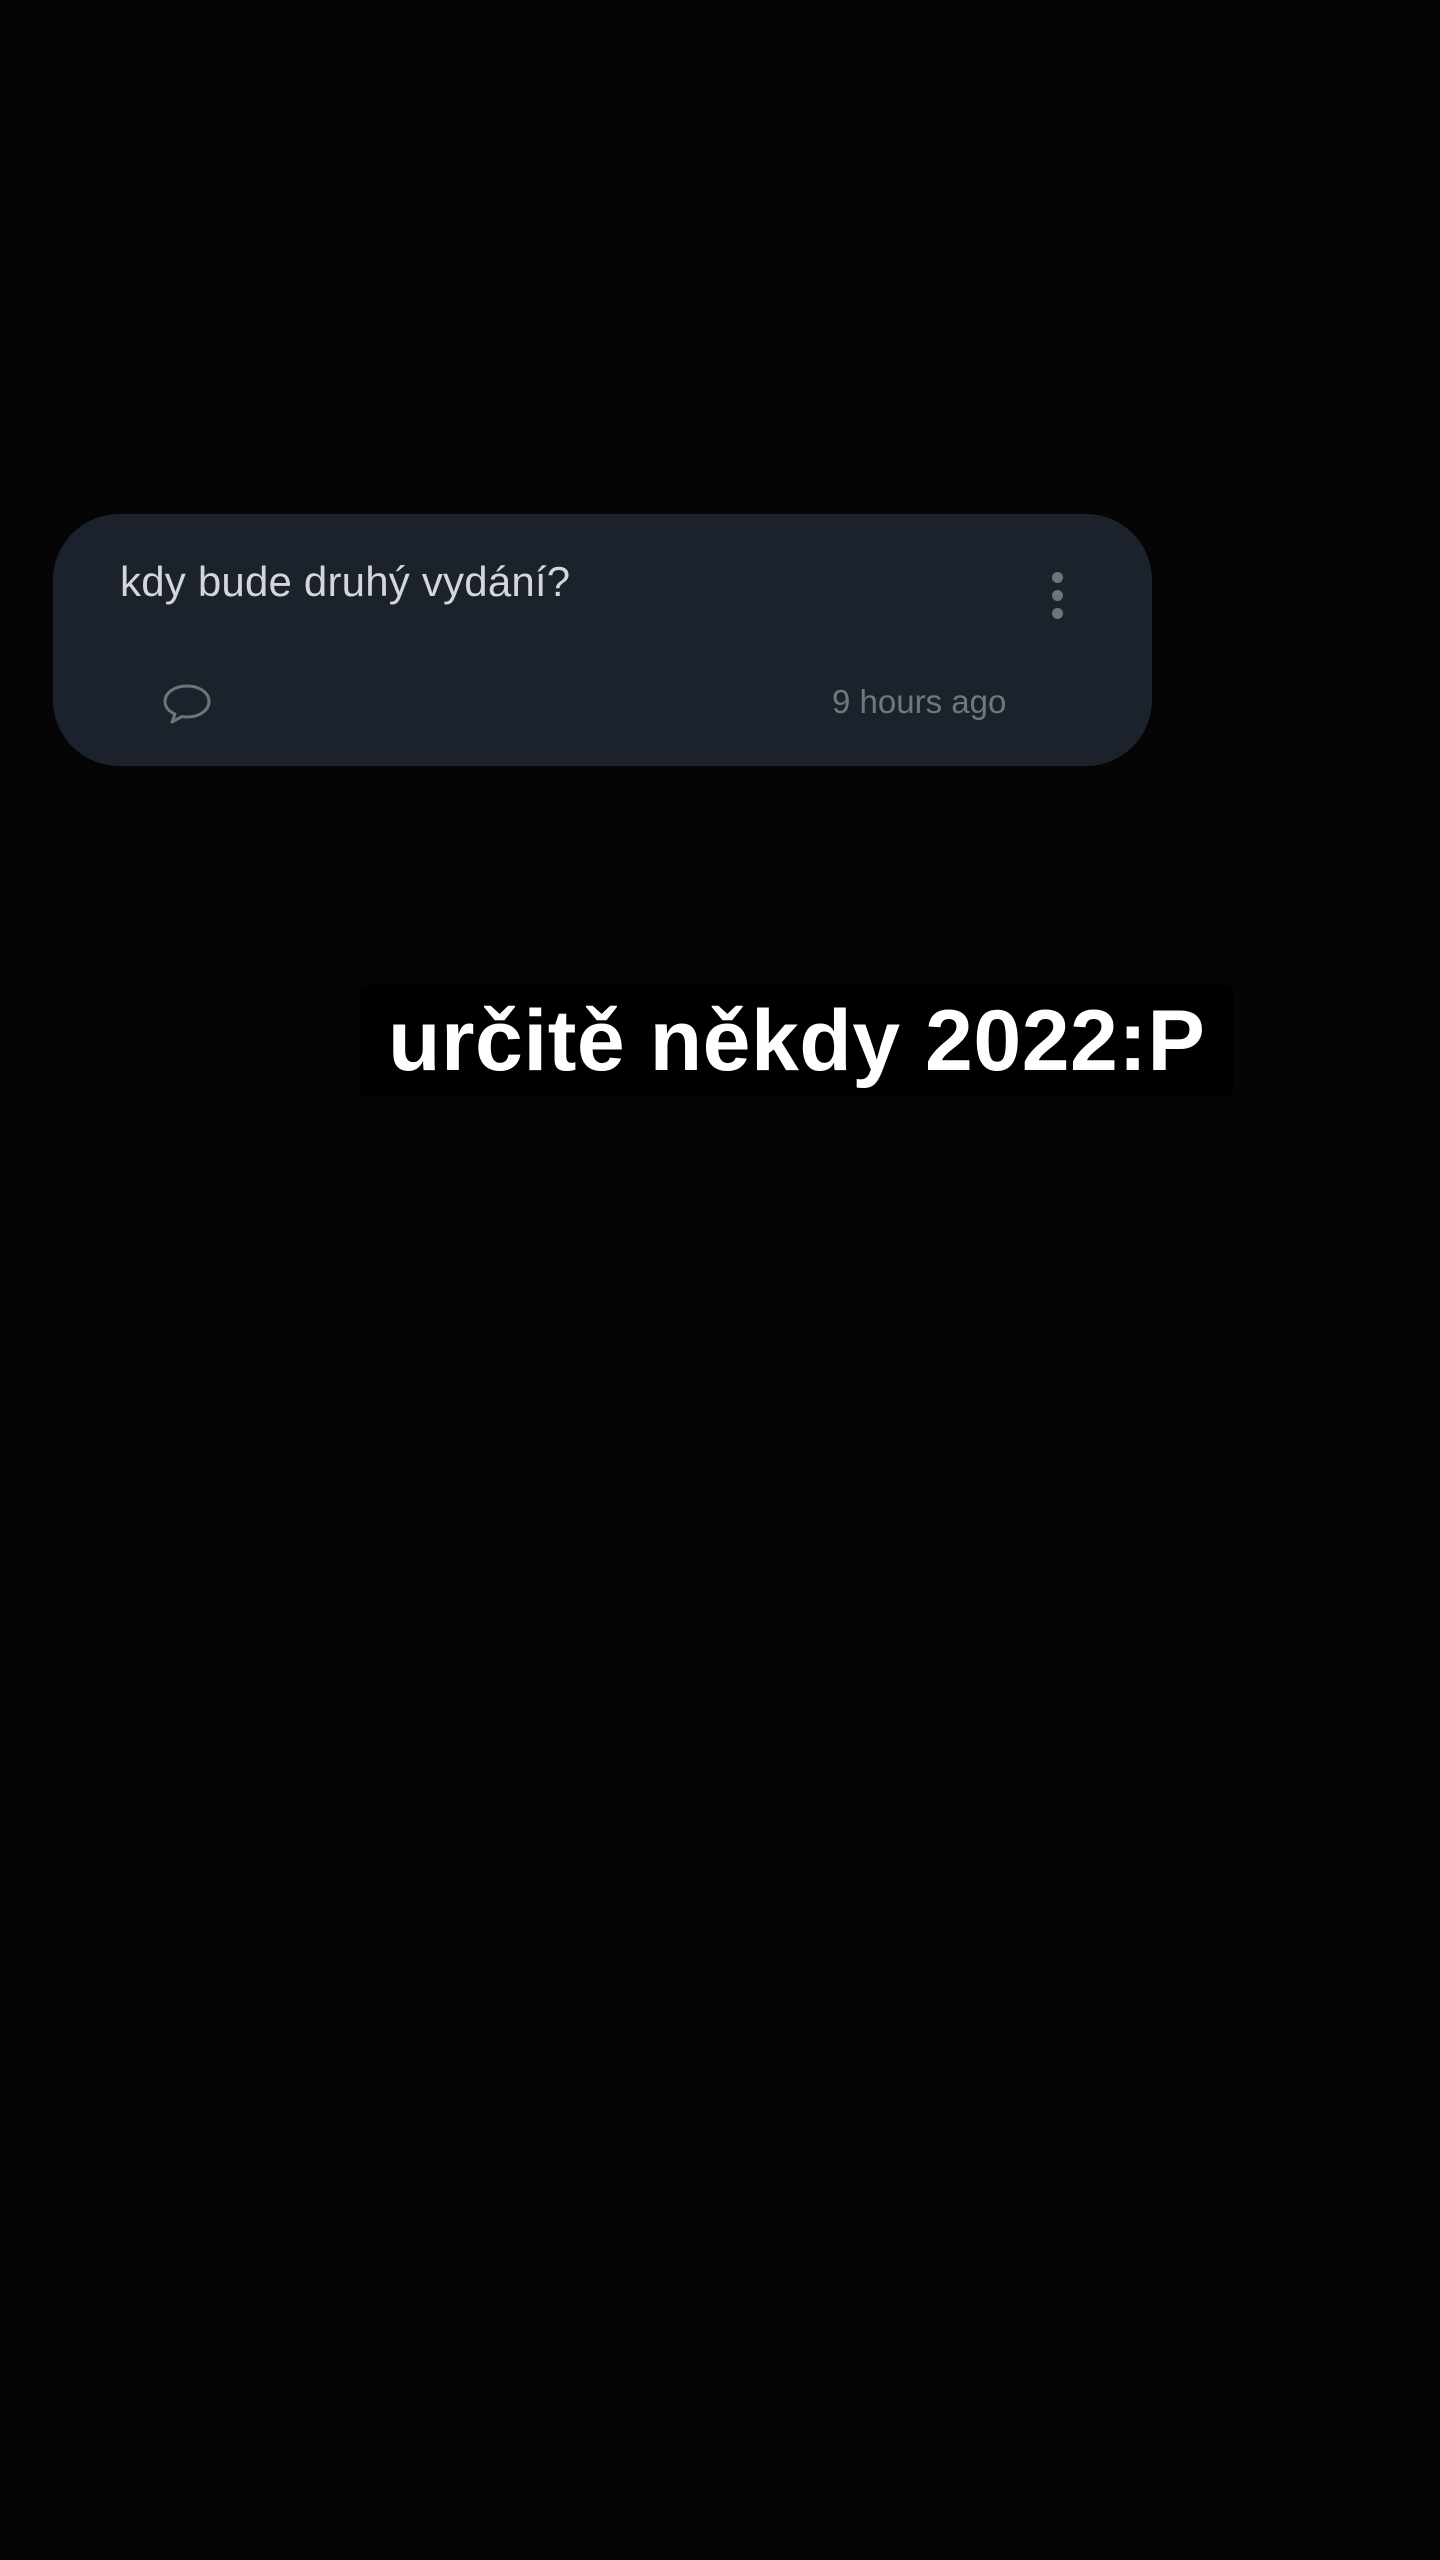  Describe the element at coordinates (1057, 577) in the screenshot. I see `more-vertical-icon` at that location.